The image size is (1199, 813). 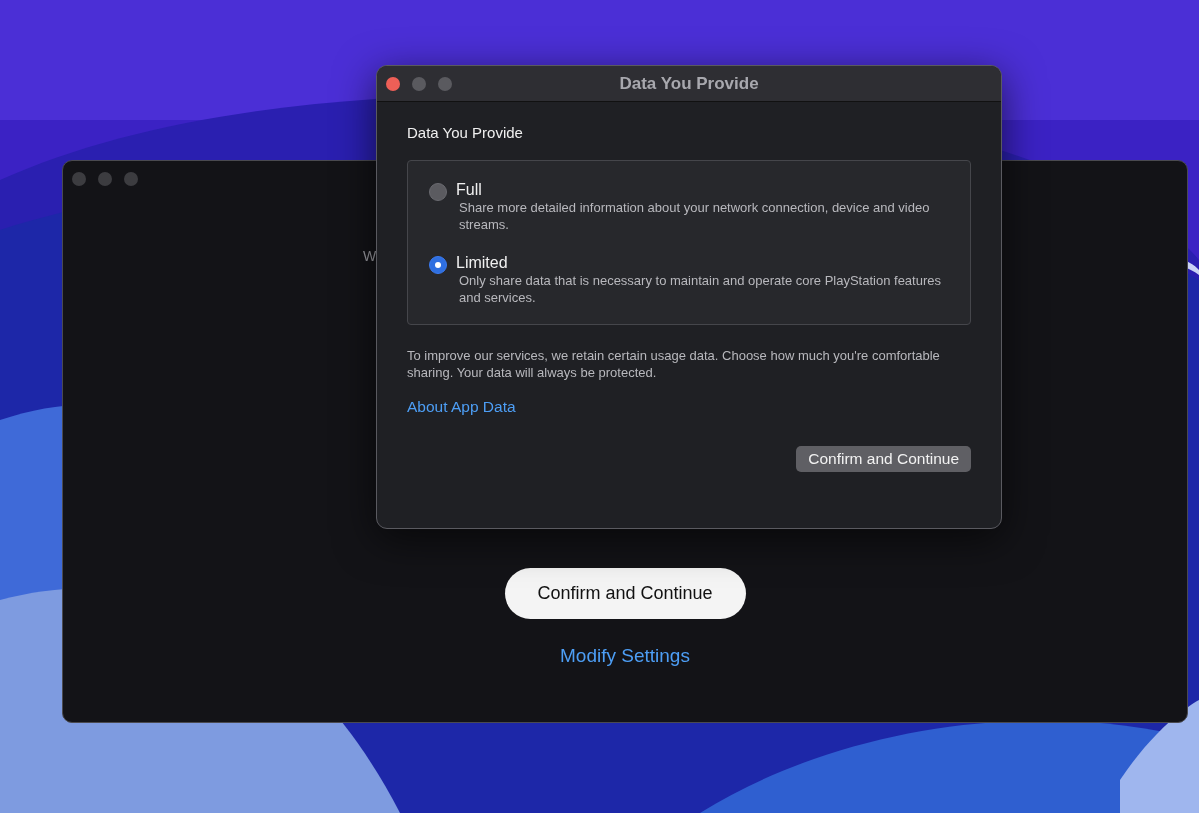 What do you see at coordinates (625, 656) in the screenshot?
I see `modify-settings-link: Modify Settings` at bounding box center [625, 656].